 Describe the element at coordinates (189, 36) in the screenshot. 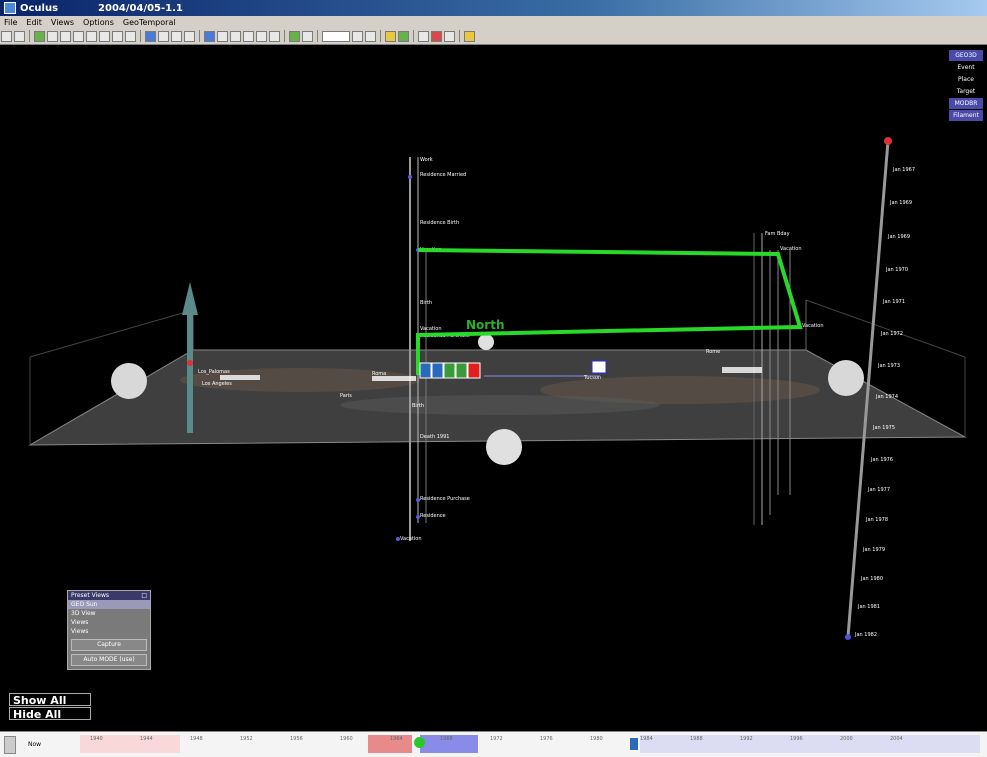

I see `polygon-icon` at that location.